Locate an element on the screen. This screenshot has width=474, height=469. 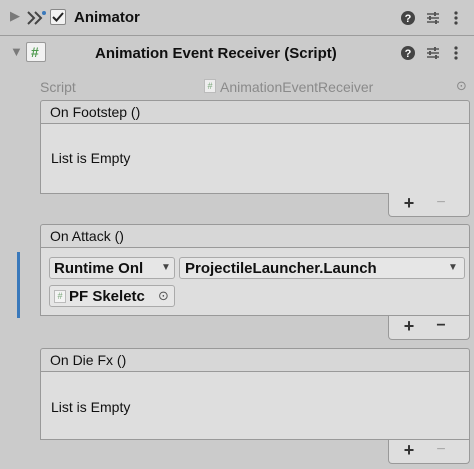
runtime-mode-value: Runtime Onl is located at coordinates (99, 268).